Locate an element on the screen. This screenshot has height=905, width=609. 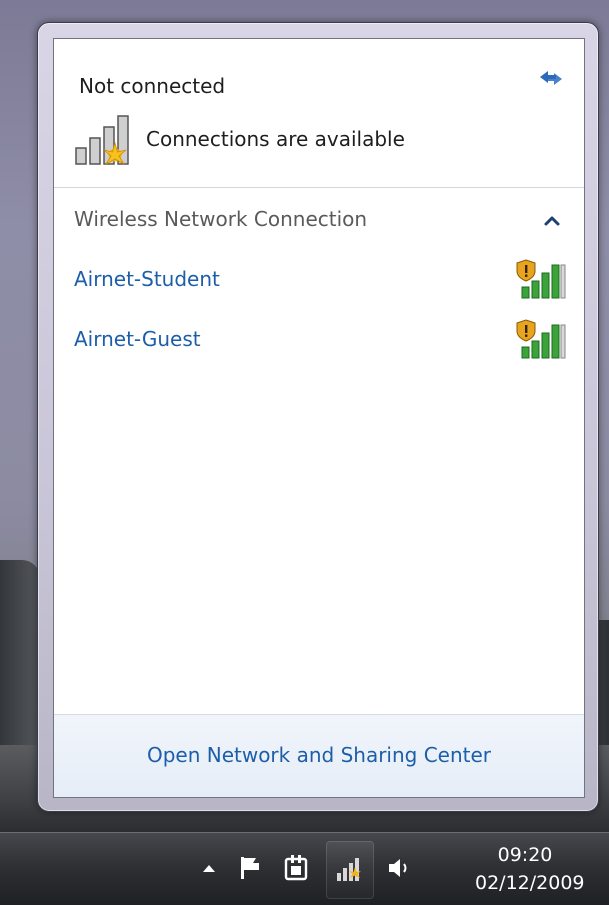
flyout-footer: Open Network and Sharing Center is located at coordinates (319, 755).